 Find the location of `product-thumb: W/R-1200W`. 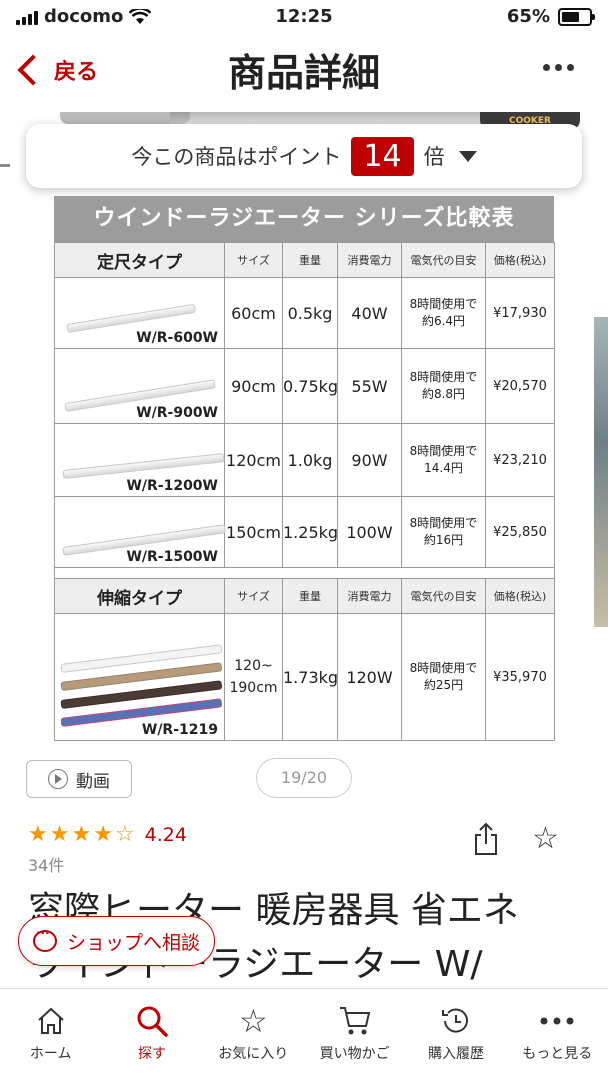

product-thumb: W/R-1200W is located at coordinates (139, 460).